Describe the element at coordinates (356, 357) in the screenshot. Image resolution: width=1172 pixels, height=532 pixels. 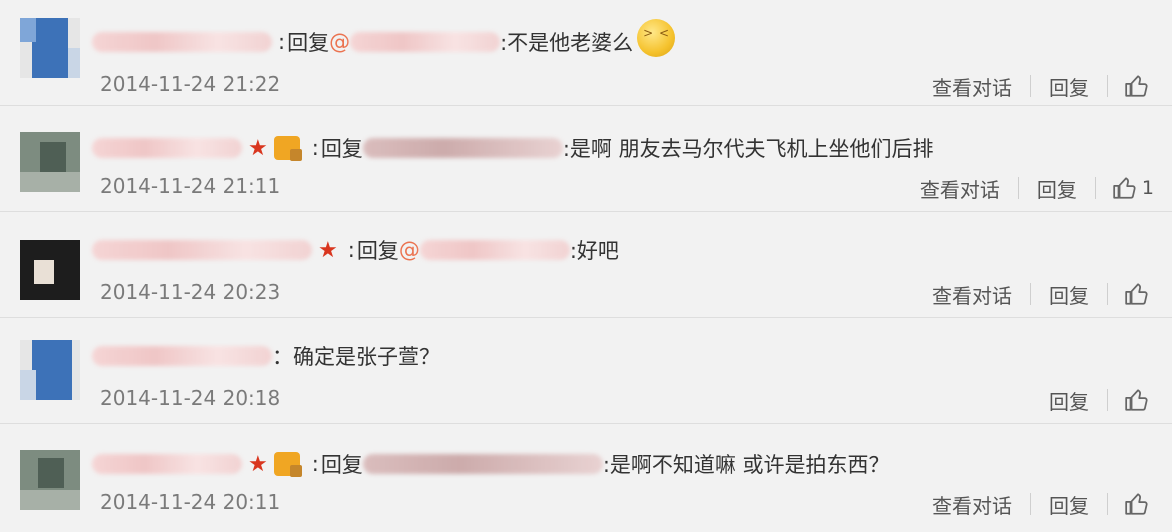
I see `comment-text: ：确定是张子萱？` at that location.